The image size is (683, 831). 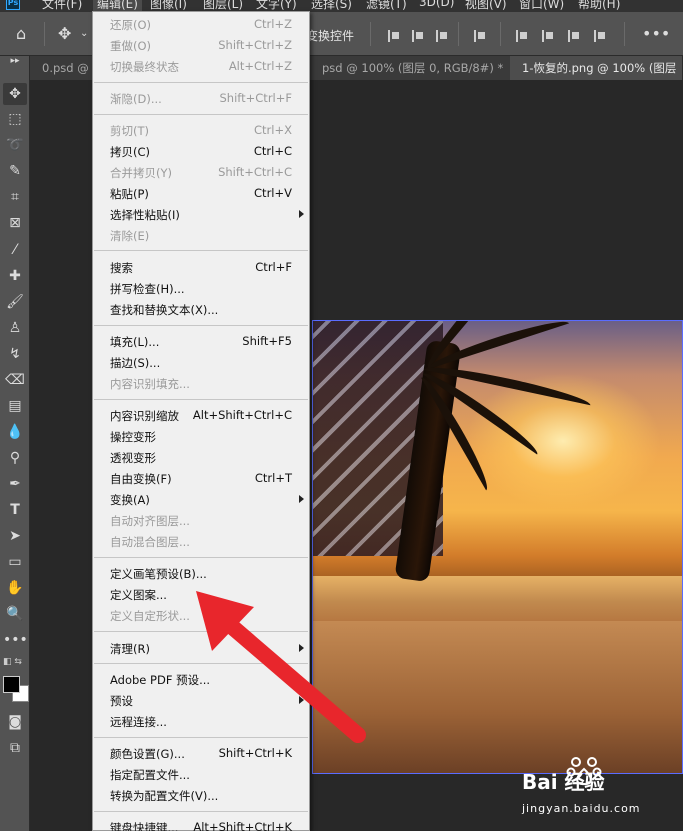 I want to click on screen-mode-icon: ⧉, so click(x=15, y=748).